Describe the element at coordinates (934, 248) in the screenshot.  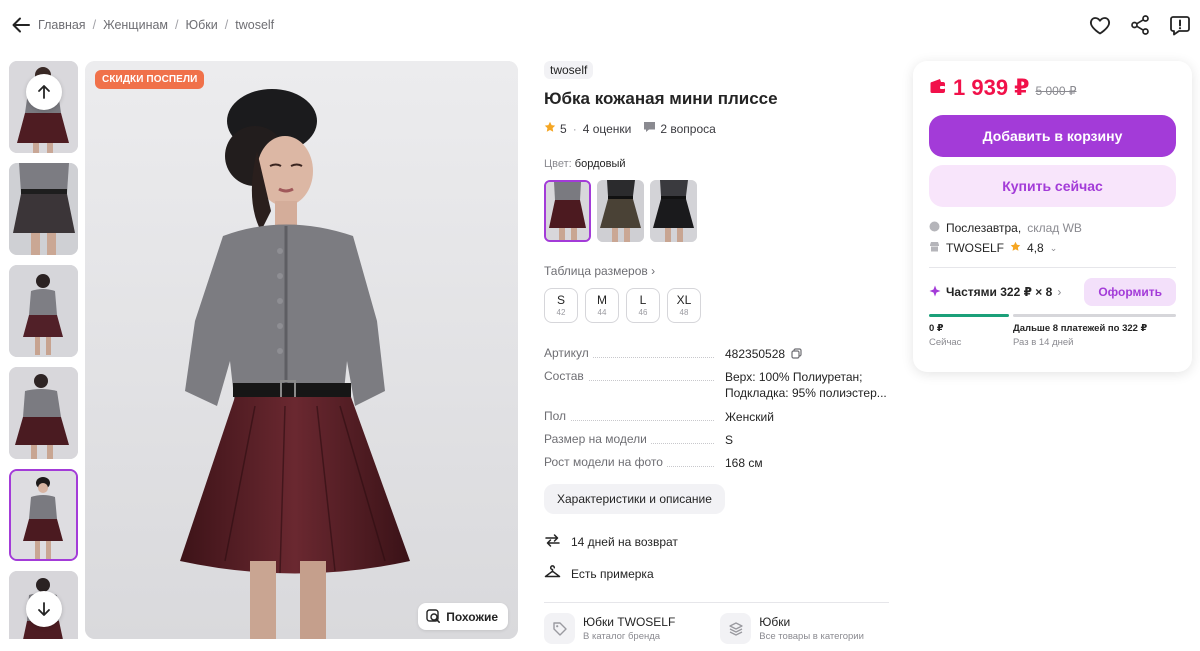
I see `store-icon` at that location.